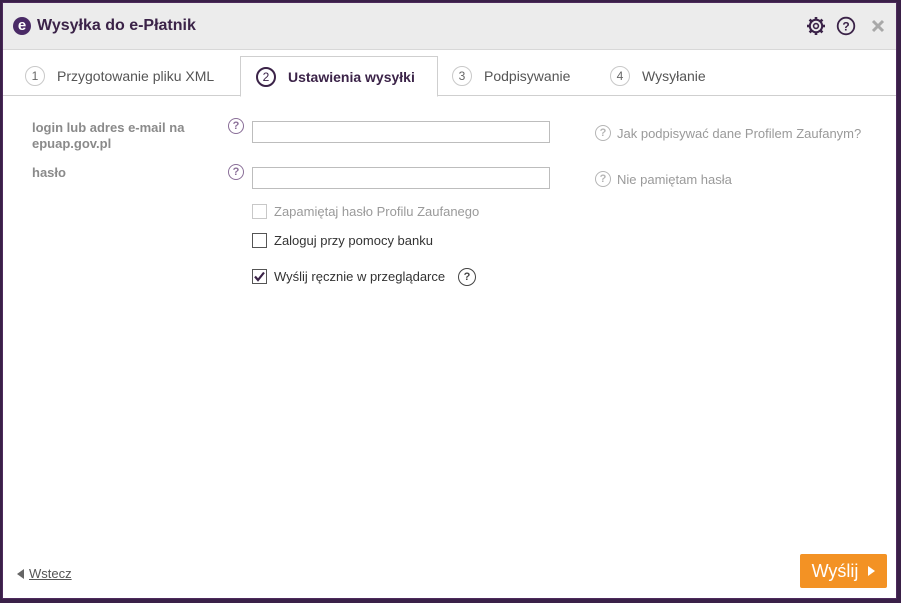 The height and width of the screenshot is (603, 901). Describe the element at coordinates (22, 26) in the screenshot. I see `app-logo-icon: e` at that location.